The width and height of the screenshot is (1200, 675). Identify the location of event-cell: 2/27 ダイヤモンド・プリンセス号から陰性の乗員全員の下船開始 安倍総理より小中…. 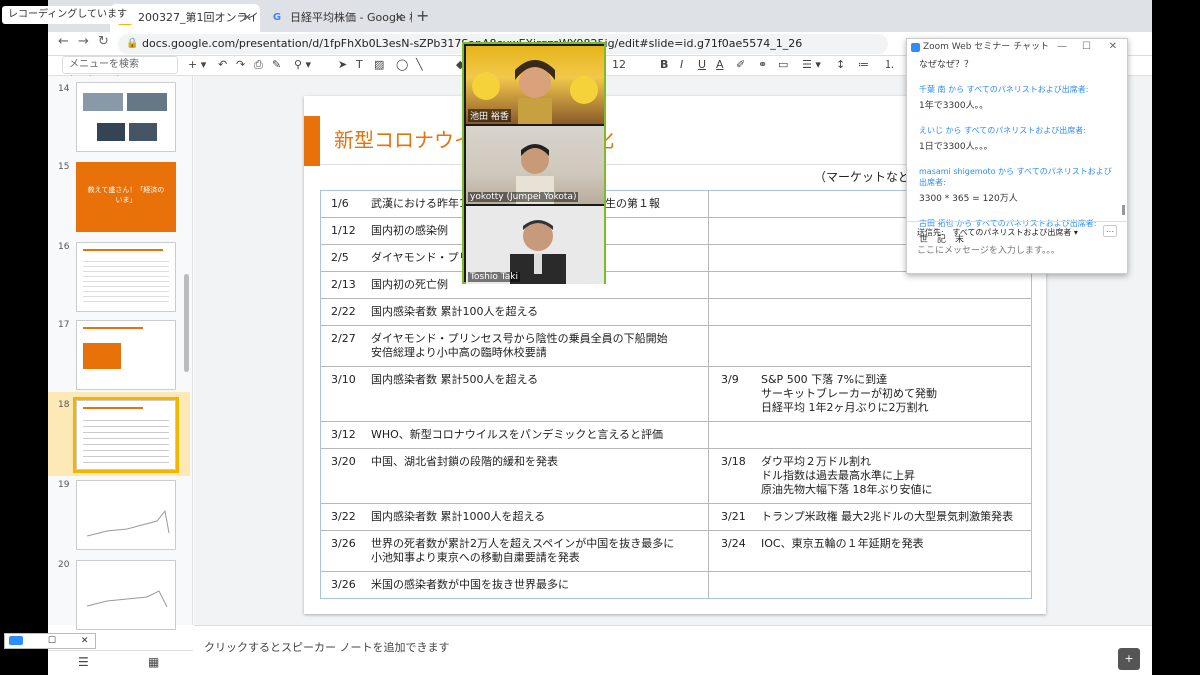
(515, 346).